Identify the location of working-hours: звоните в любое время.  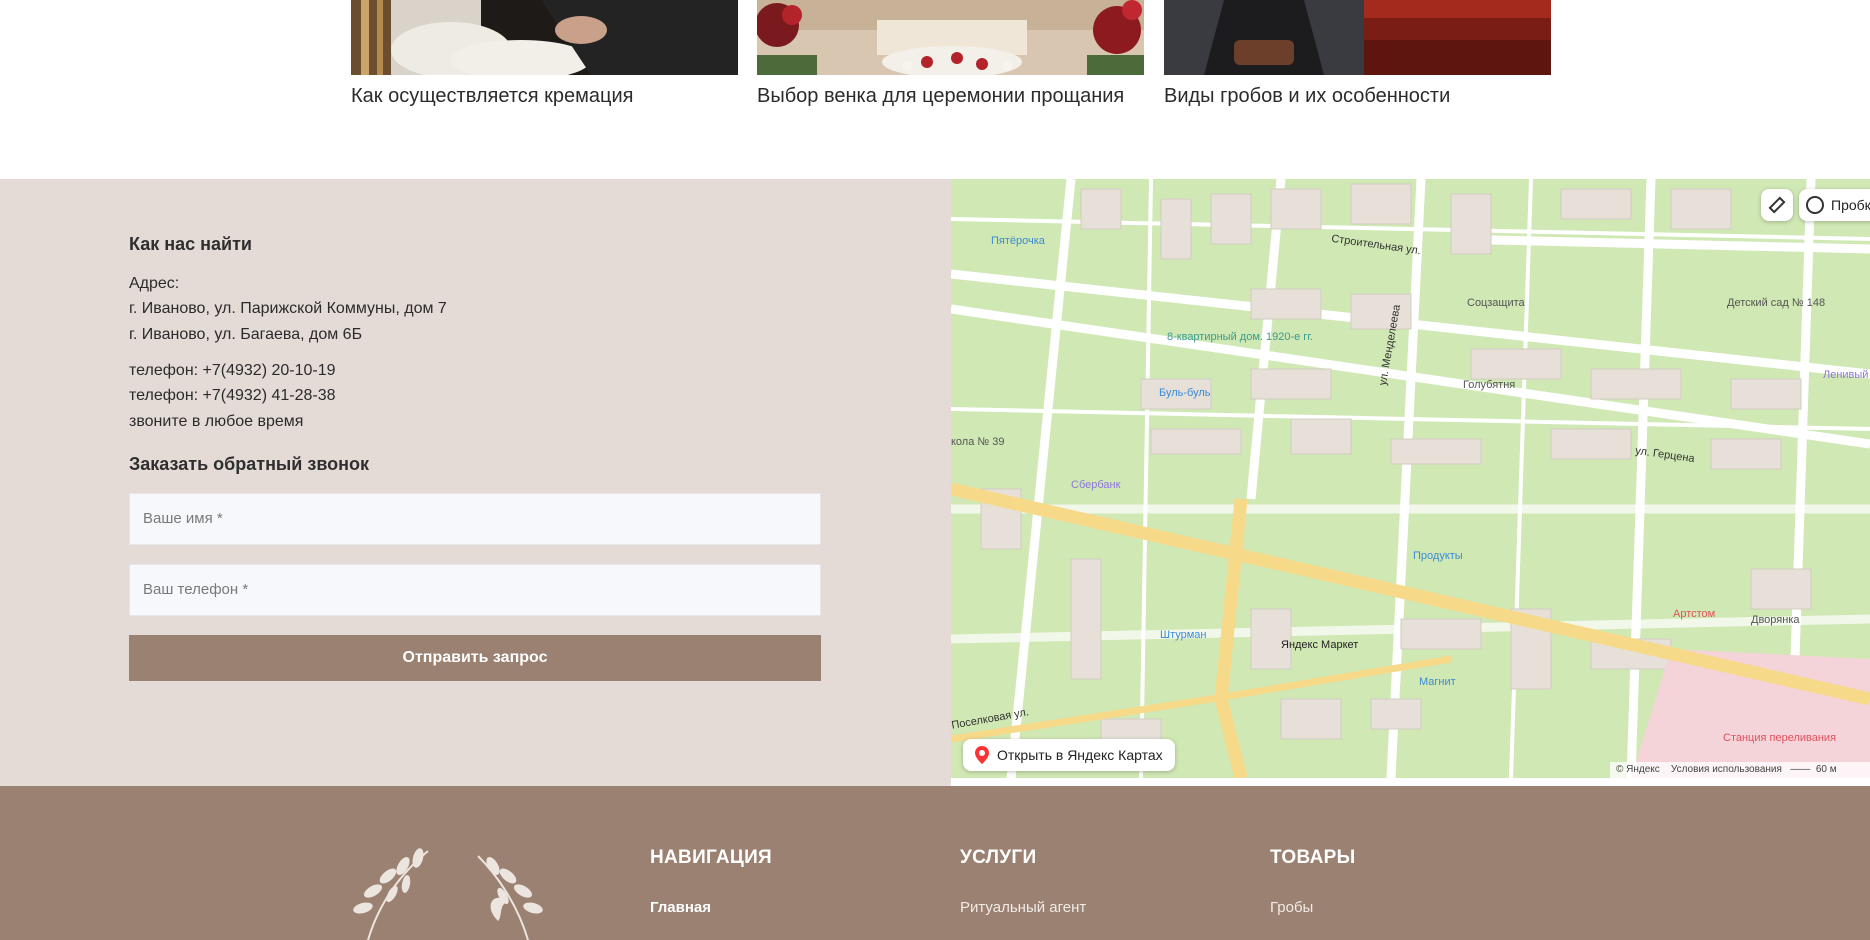
(216, 421).